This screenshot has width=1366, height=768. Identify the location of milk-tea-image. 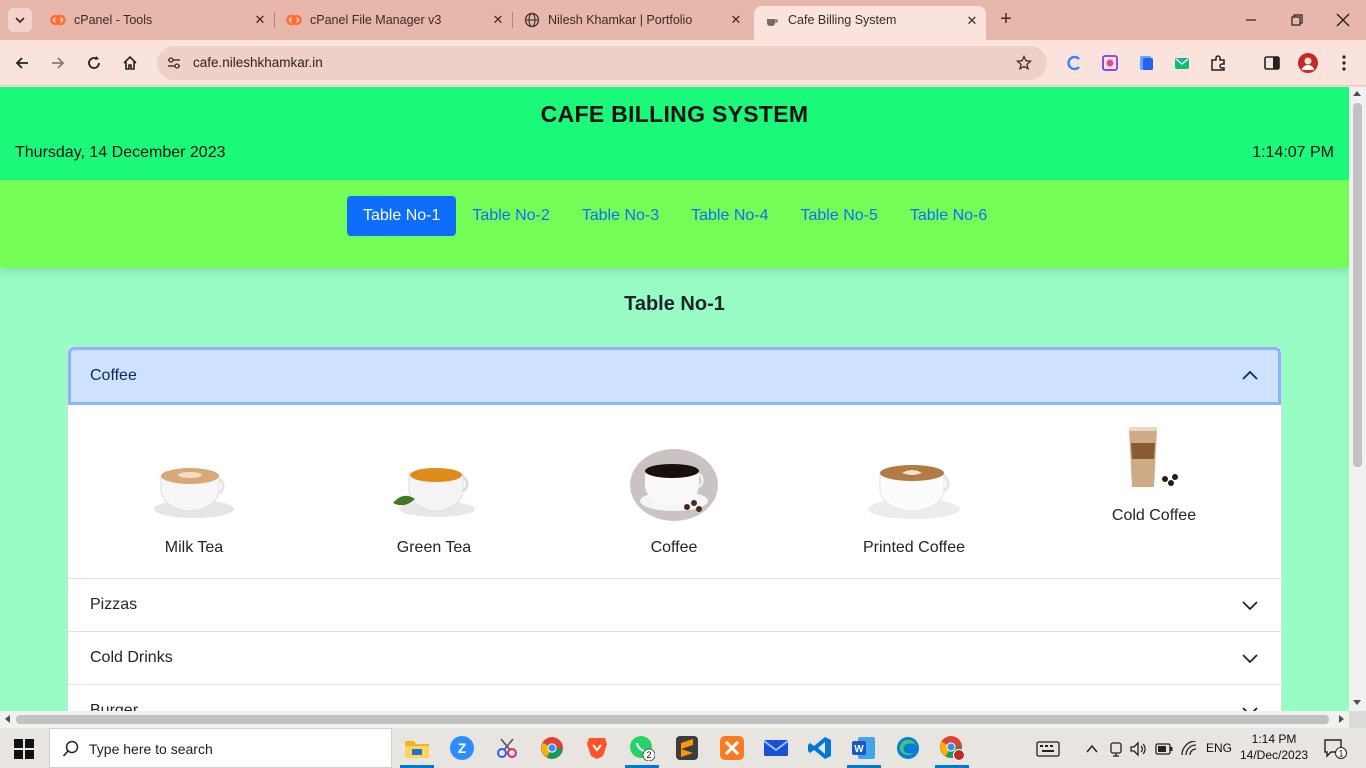
(194, 476).